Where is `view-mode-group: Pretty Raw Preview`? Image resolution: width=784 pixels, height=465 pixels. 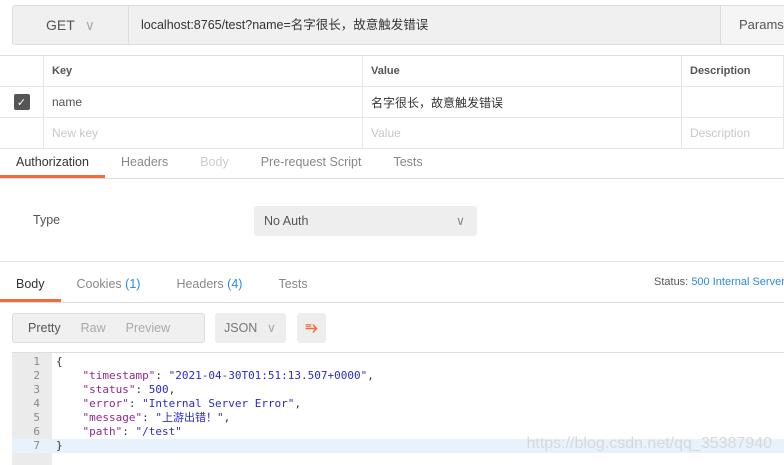
view-mode-group: Pretty Raw Preview is located at coordinates (108, 328).